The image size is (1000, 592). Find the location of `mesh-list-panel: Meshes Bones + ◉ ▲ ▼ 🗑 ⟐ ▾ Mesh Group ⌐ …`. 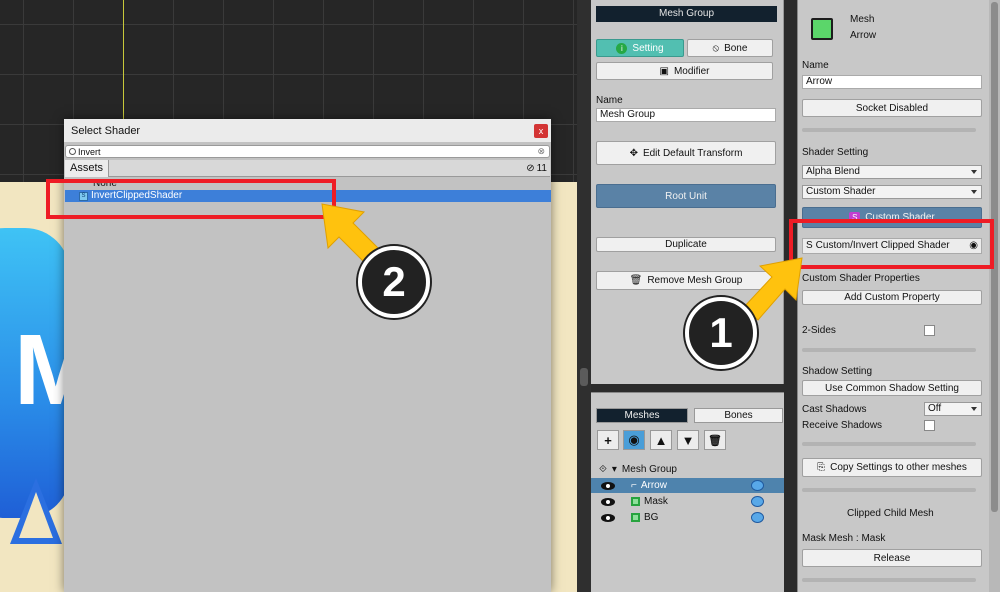

mesh-list-panel: Meshes Bones + ◉ ▲ ▼ 🗑 ⟐ ▾ Mesh Group ⌐ … is located at coordinates (687, 492).